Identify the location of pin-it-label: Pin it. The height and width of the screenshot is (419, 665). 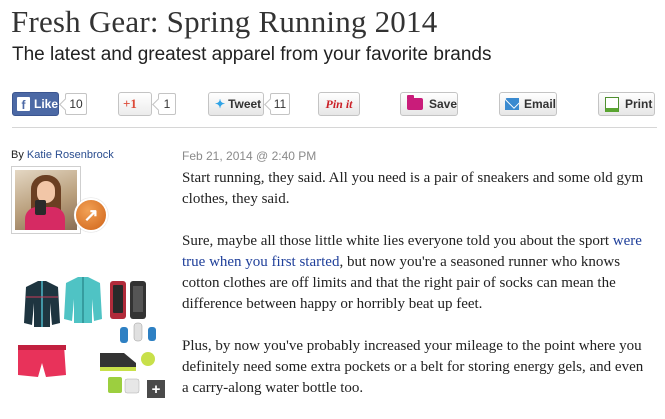
(339, 103).